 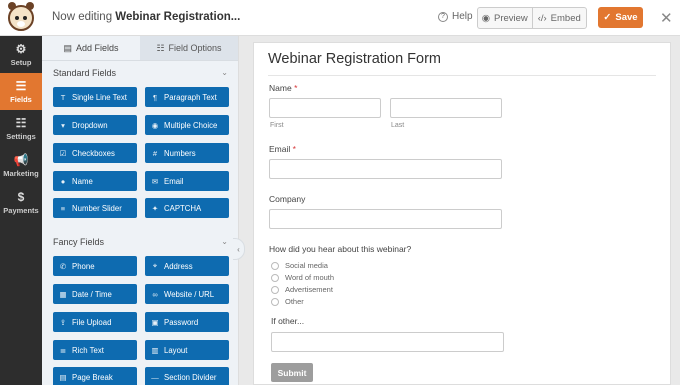 I want to click on field-button-address: ⌖ Address, so click(x=187, y=266).